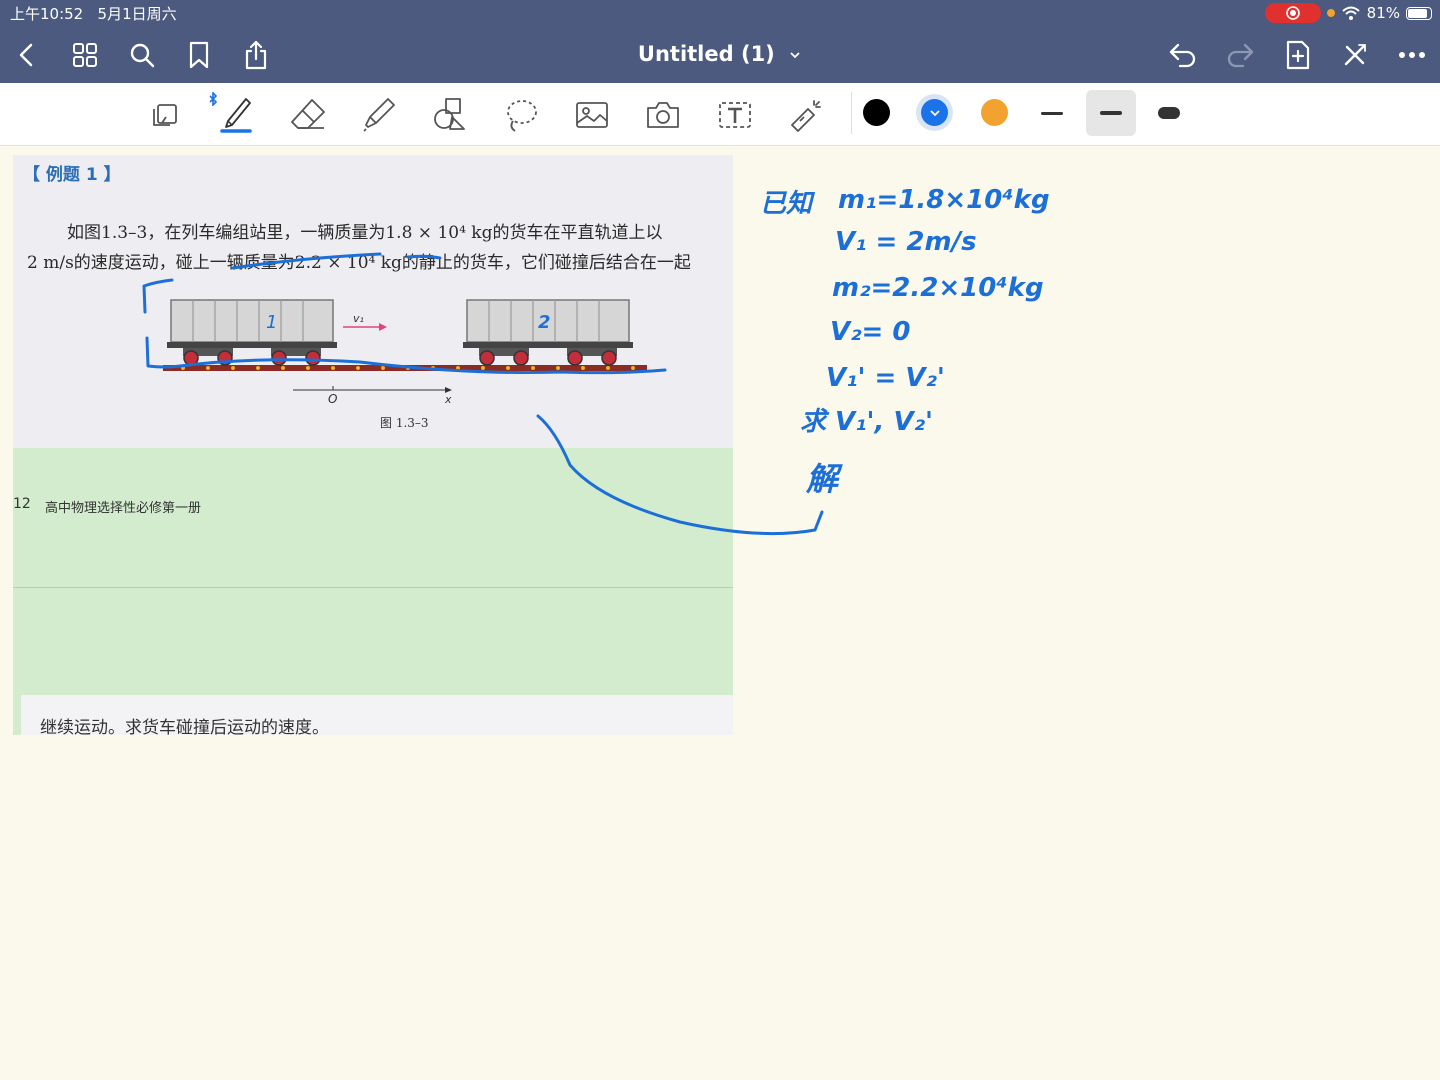  I want to click on x-axis: O x, so click(372, 396).